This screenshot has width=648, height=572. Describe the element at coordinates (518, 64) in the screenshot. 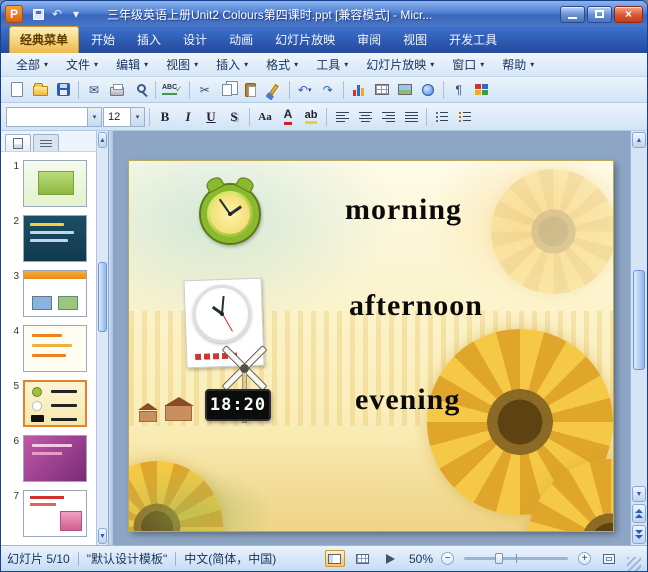

I see `menu-help: 帮助 ▾` at that location.